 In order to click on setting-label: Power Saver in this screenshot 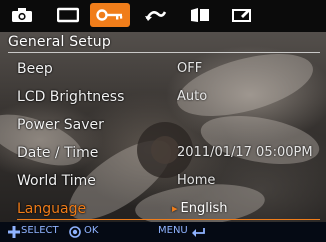, I will do `click(60, 125)`.